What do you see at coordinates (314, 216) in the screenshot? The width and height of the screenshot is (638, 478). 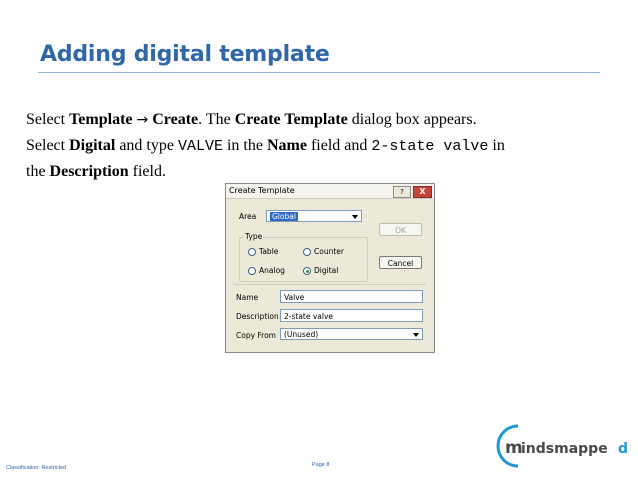 I see `area-select: Global` at bounding box center [314, 216].